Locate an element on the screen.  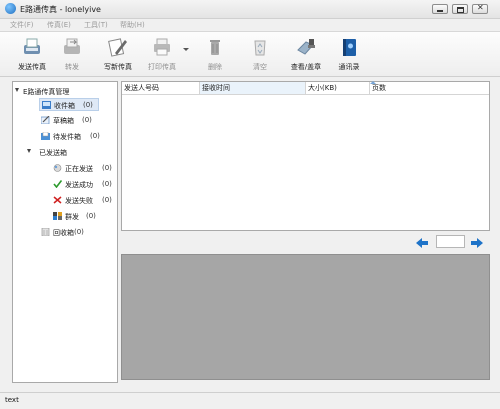
column-size: 大小(KB) is located at coordinates (338, 88).